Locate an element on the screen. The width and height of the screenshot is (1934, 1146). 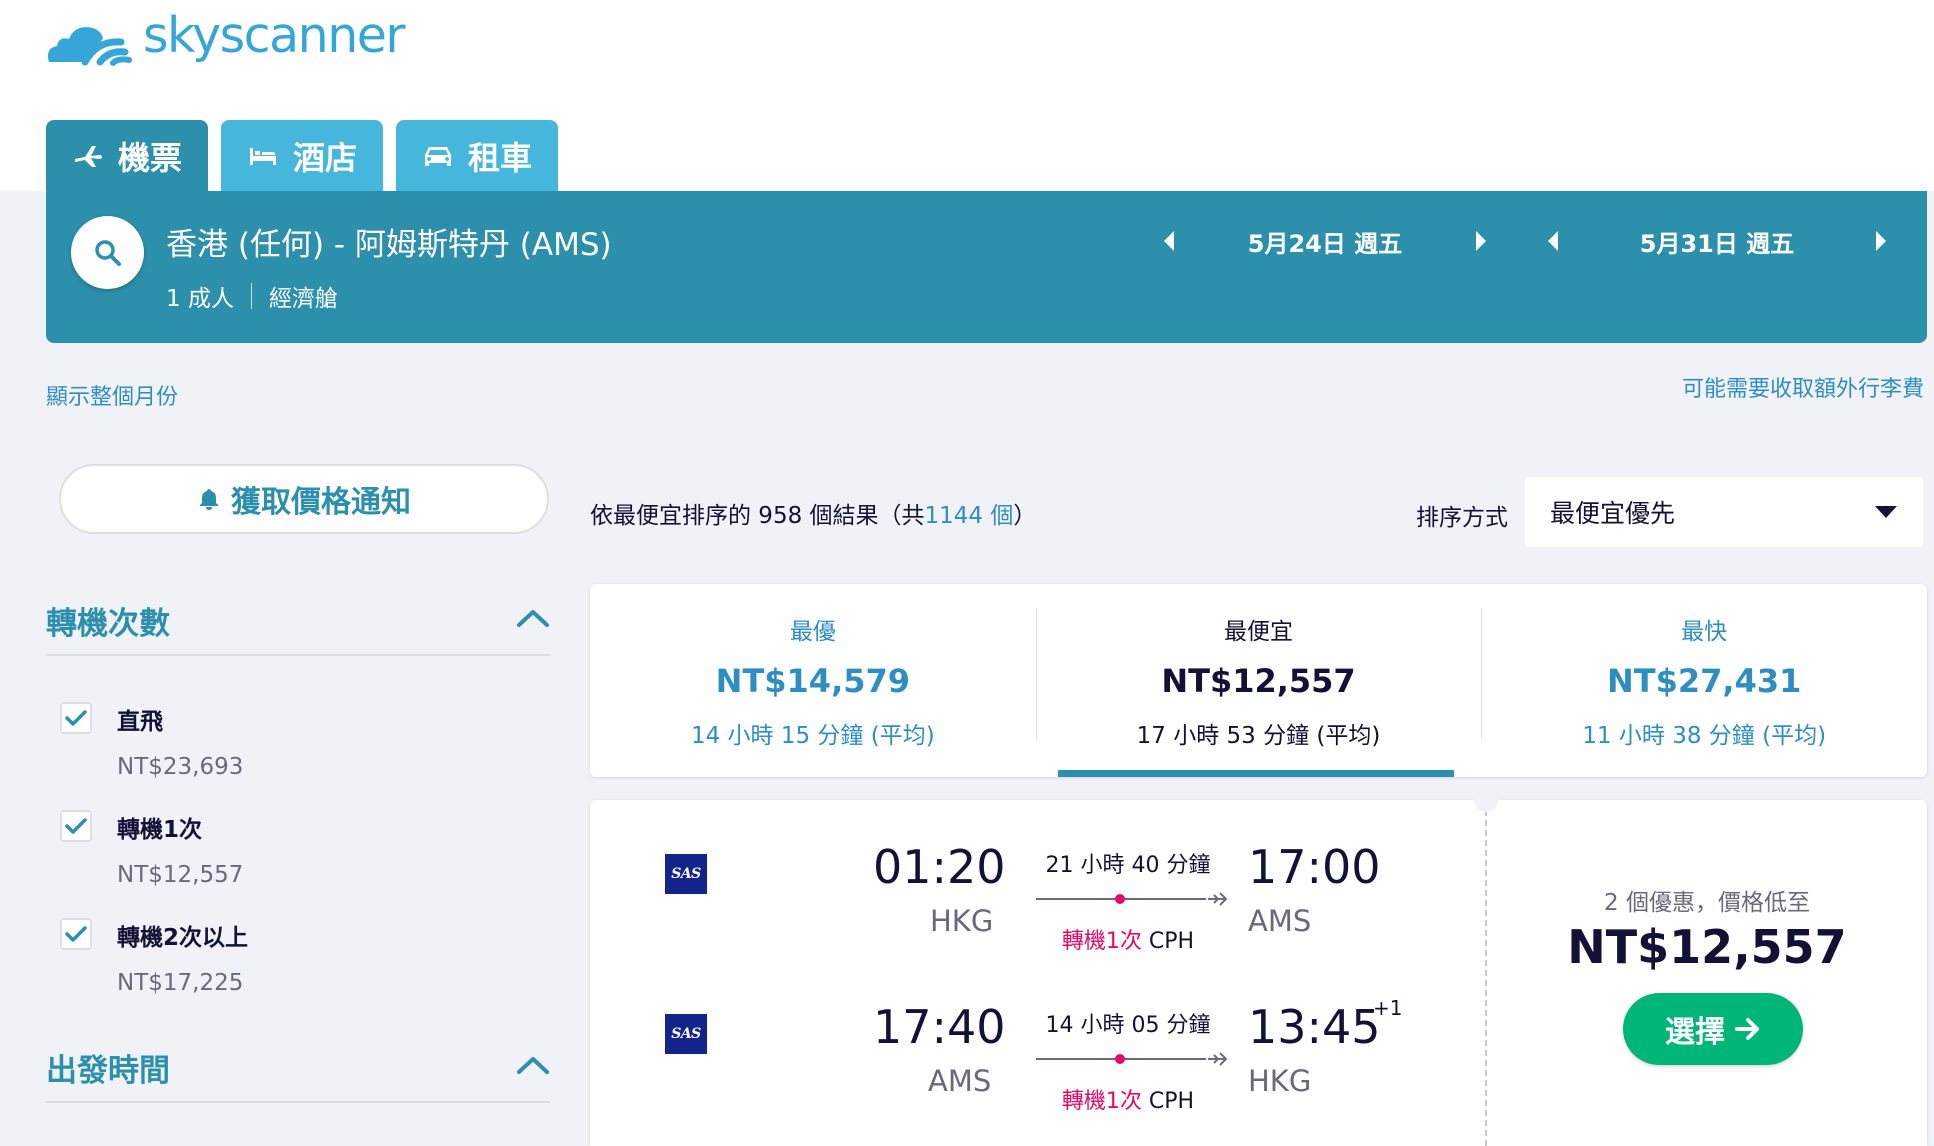
select-label: 選擇 is located at coordinates (1695, 1032).